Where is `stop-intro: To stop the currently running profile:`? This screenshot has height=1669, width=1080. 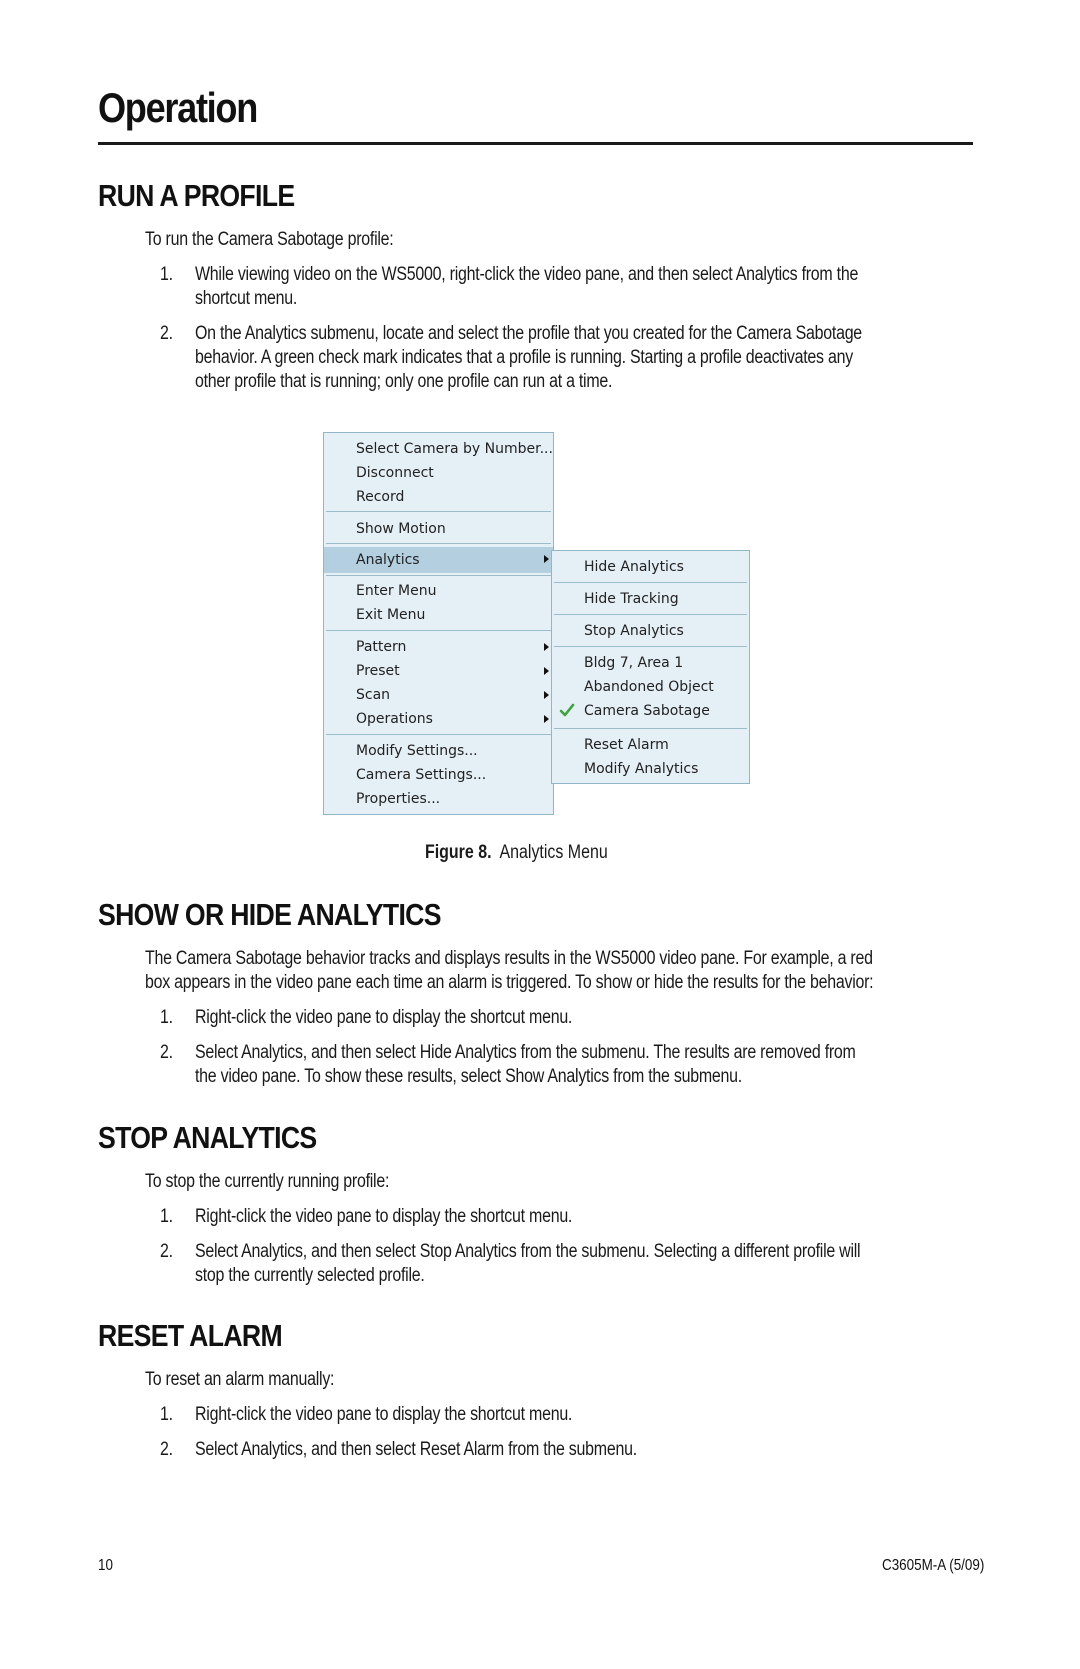 stop-intro: To stop the currently running profile: is located at coordinates (267, 1181).